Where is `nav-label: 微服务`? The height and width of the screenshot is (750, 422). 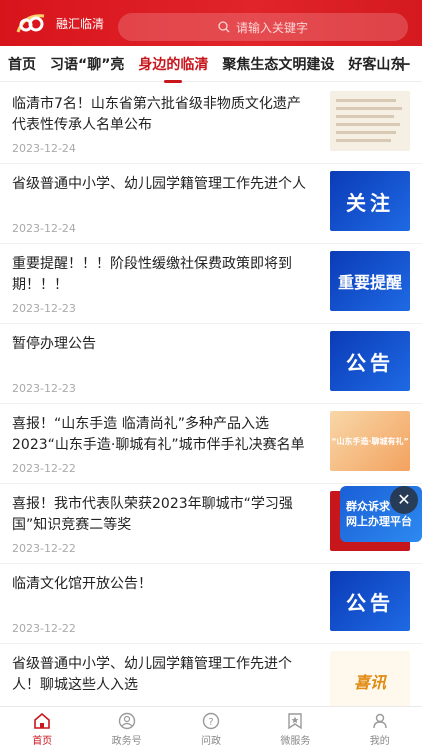 nav-label: 微服务 is located at coordinates (295, 741).